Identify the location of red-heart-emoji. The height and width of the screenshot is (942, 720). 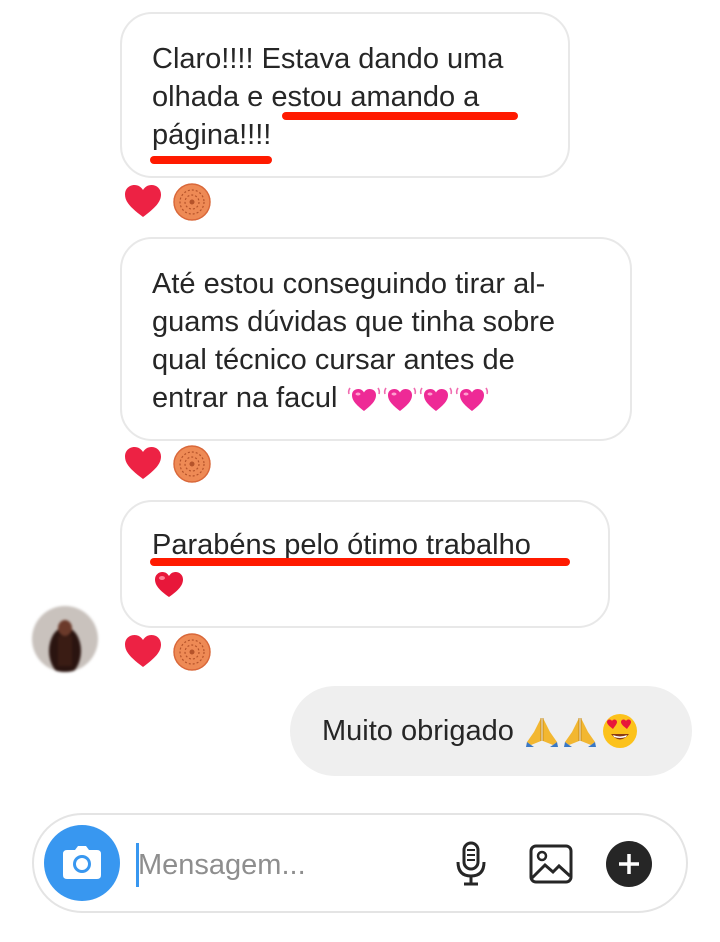
(169, 584).